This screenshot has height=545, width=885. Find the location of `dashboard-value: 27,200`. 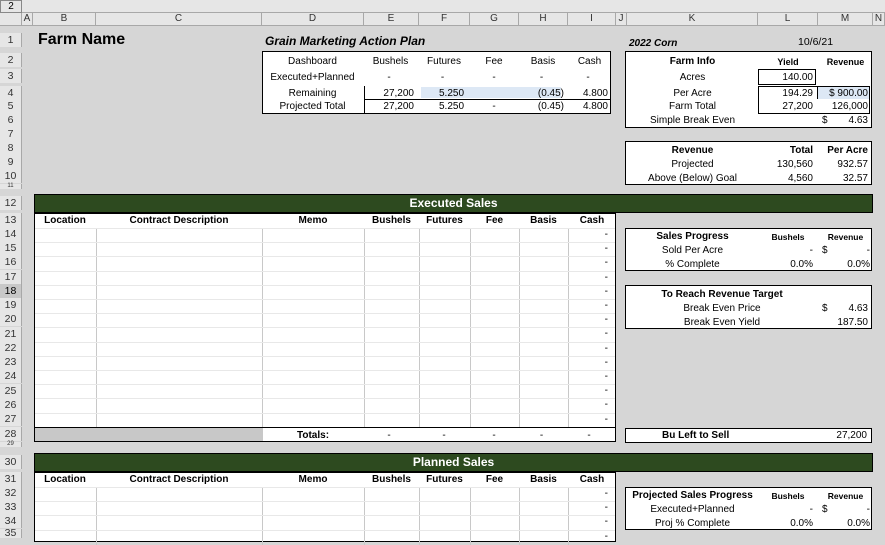

dashboard-value: 27,200 is located at coordinates (389, 106).